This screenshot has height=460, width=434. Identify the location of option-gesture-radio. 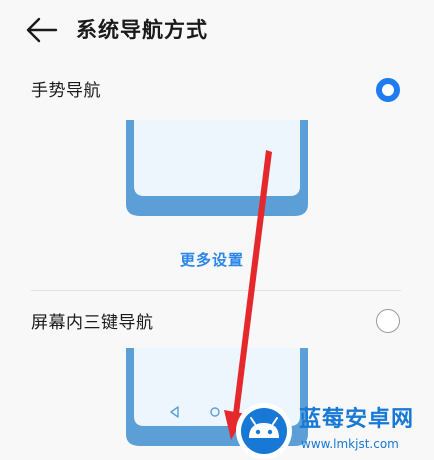
(388, 90).